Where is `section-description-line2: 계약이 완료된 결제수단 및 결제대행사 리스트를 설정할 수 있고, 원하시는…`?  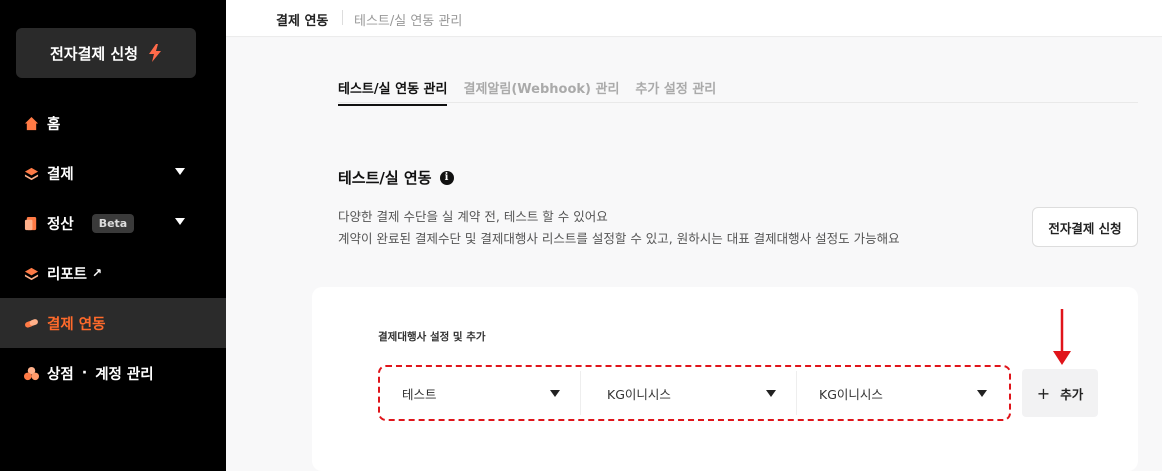 section-description-line2: 계약이 완료된 결제수단 및 결제대행사 리스트를 설정할 수 있고, 원하시는… is located at coordinates (619, 238).